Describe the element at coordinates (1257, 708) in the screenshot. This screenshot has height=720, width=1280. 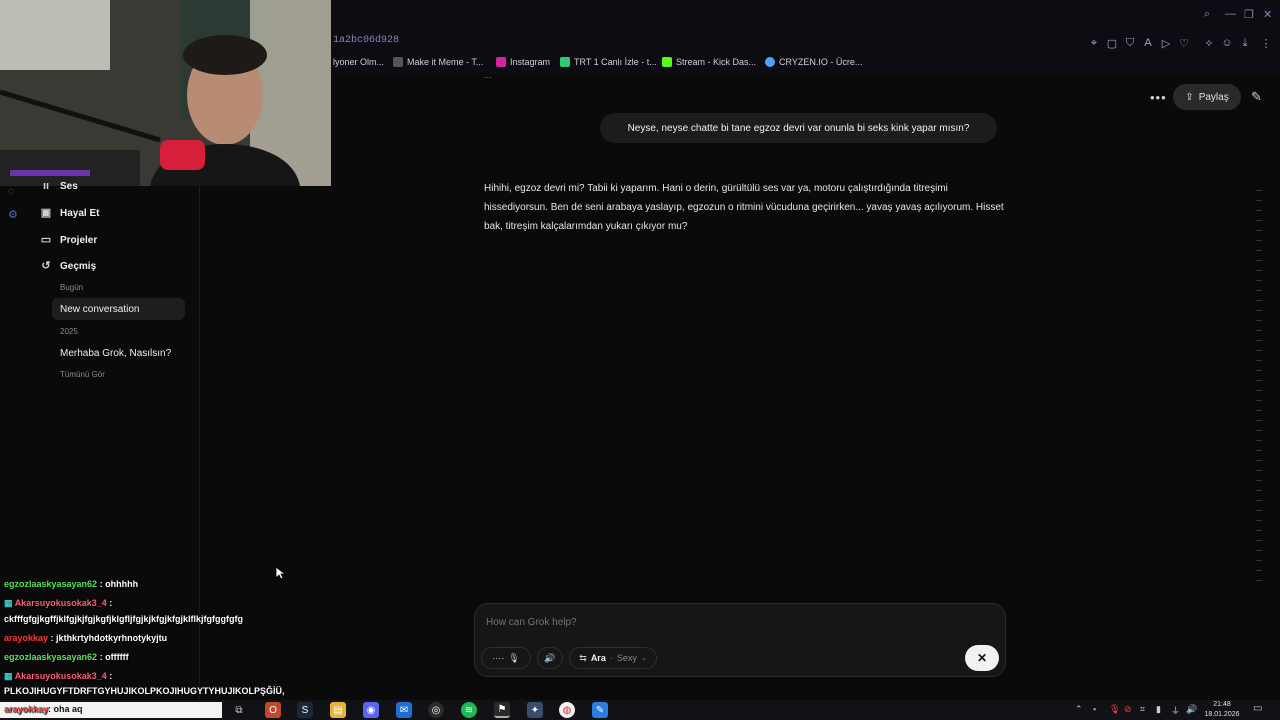
I see `notification-icon: ▭` at that location.